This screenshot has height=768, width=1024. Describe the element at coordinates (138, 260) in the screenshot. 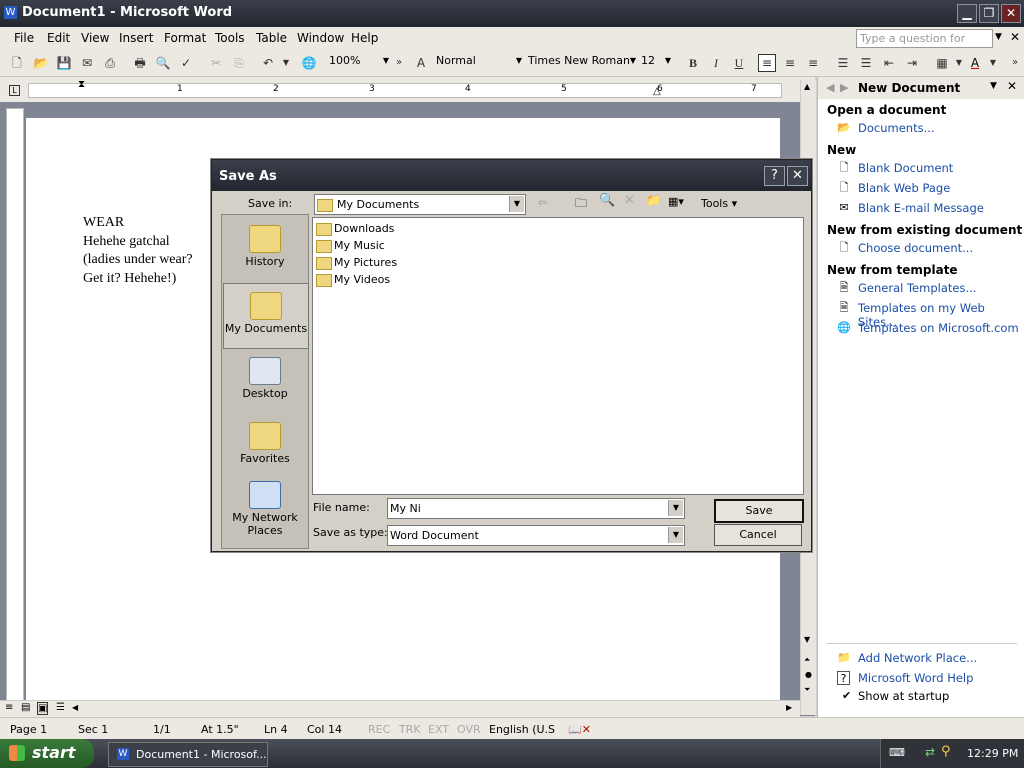

I see `document-line: (ladies under wear?` at that location.